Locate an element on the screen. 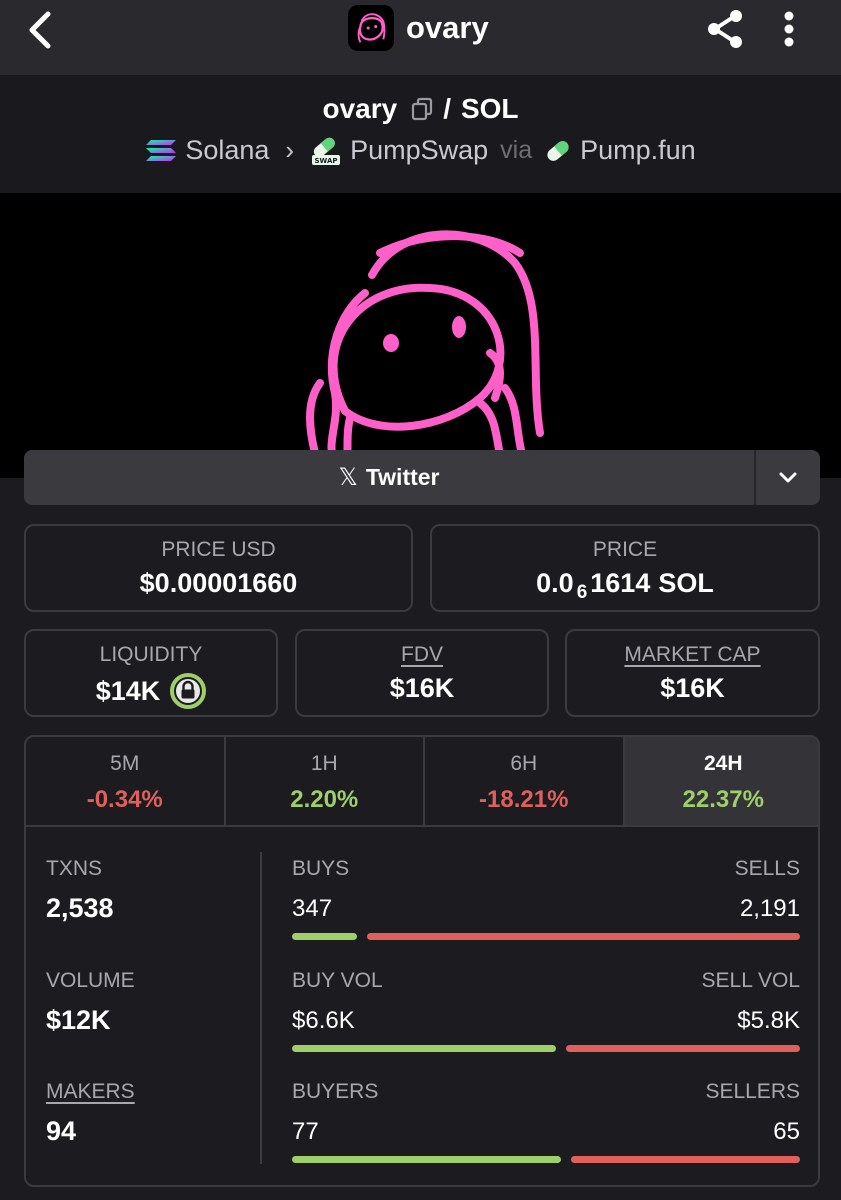 Image resolution: width=841 pixels, height=1200 pixels. tab-24h: 24H 22.37% is located at coordinates (721, 781).